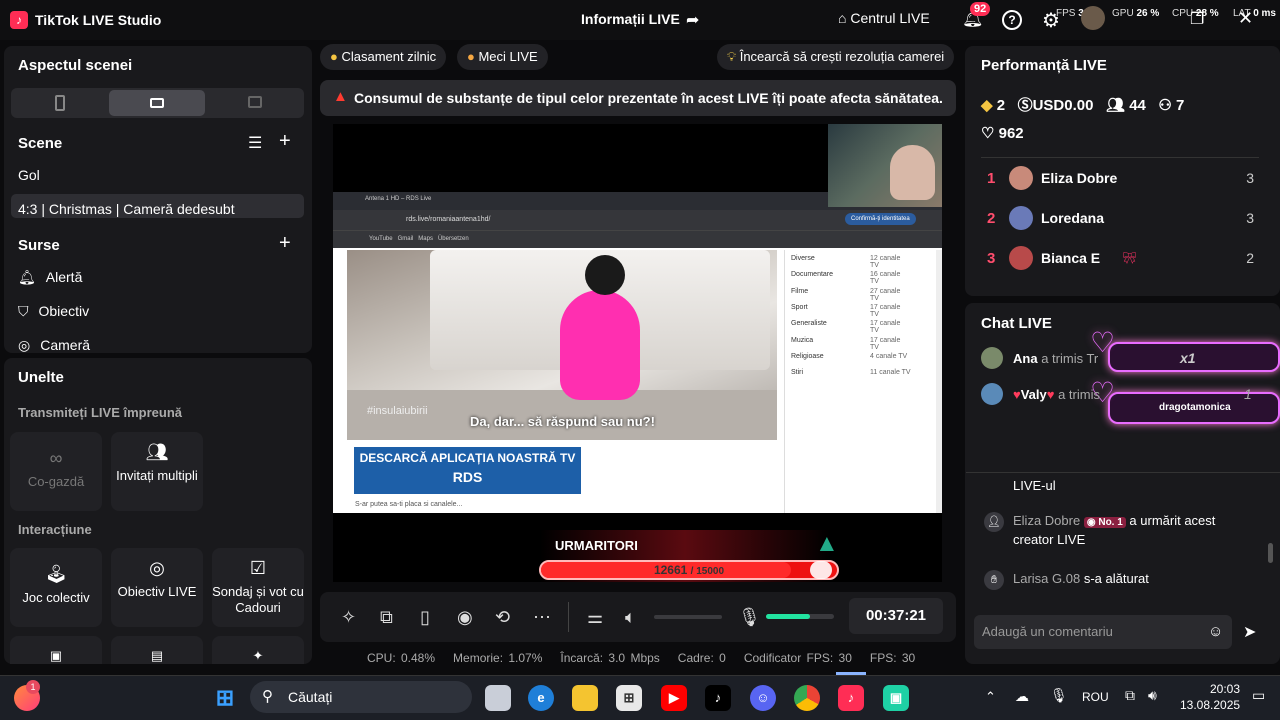  I want to click on tiktok-live-studio-icon: ♪, so click(851, 698).